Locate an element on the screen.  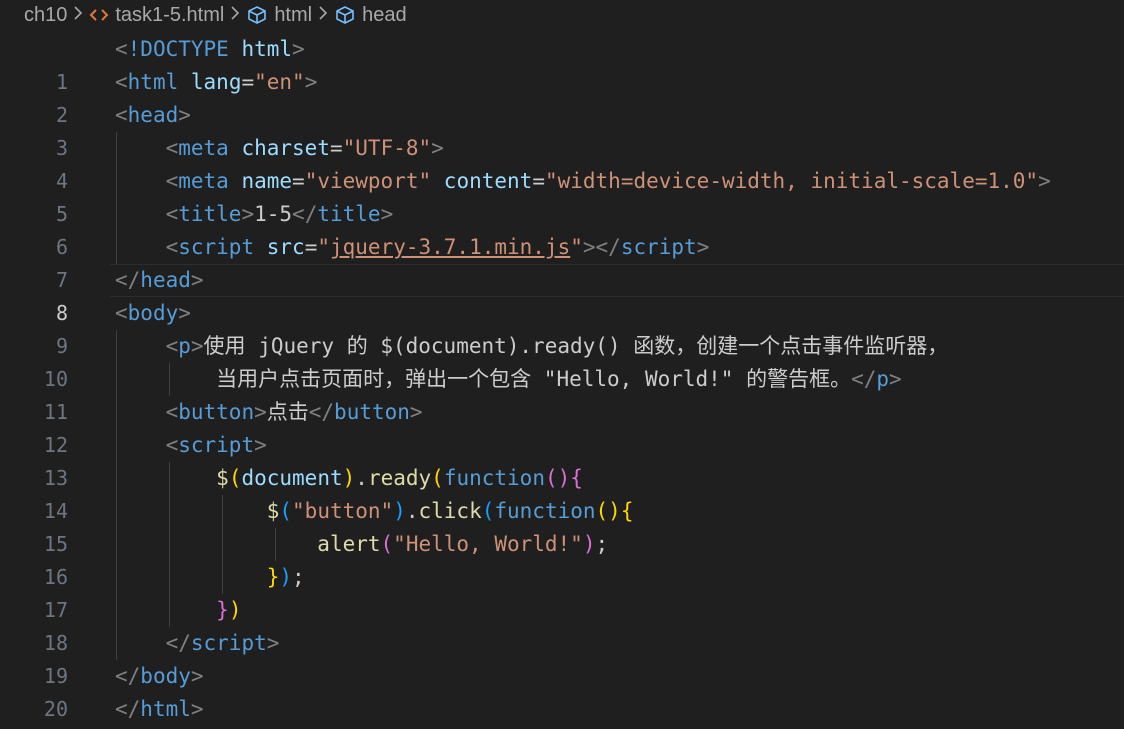
code-line-current: 8 </head> is located at coordinates (562, 294).